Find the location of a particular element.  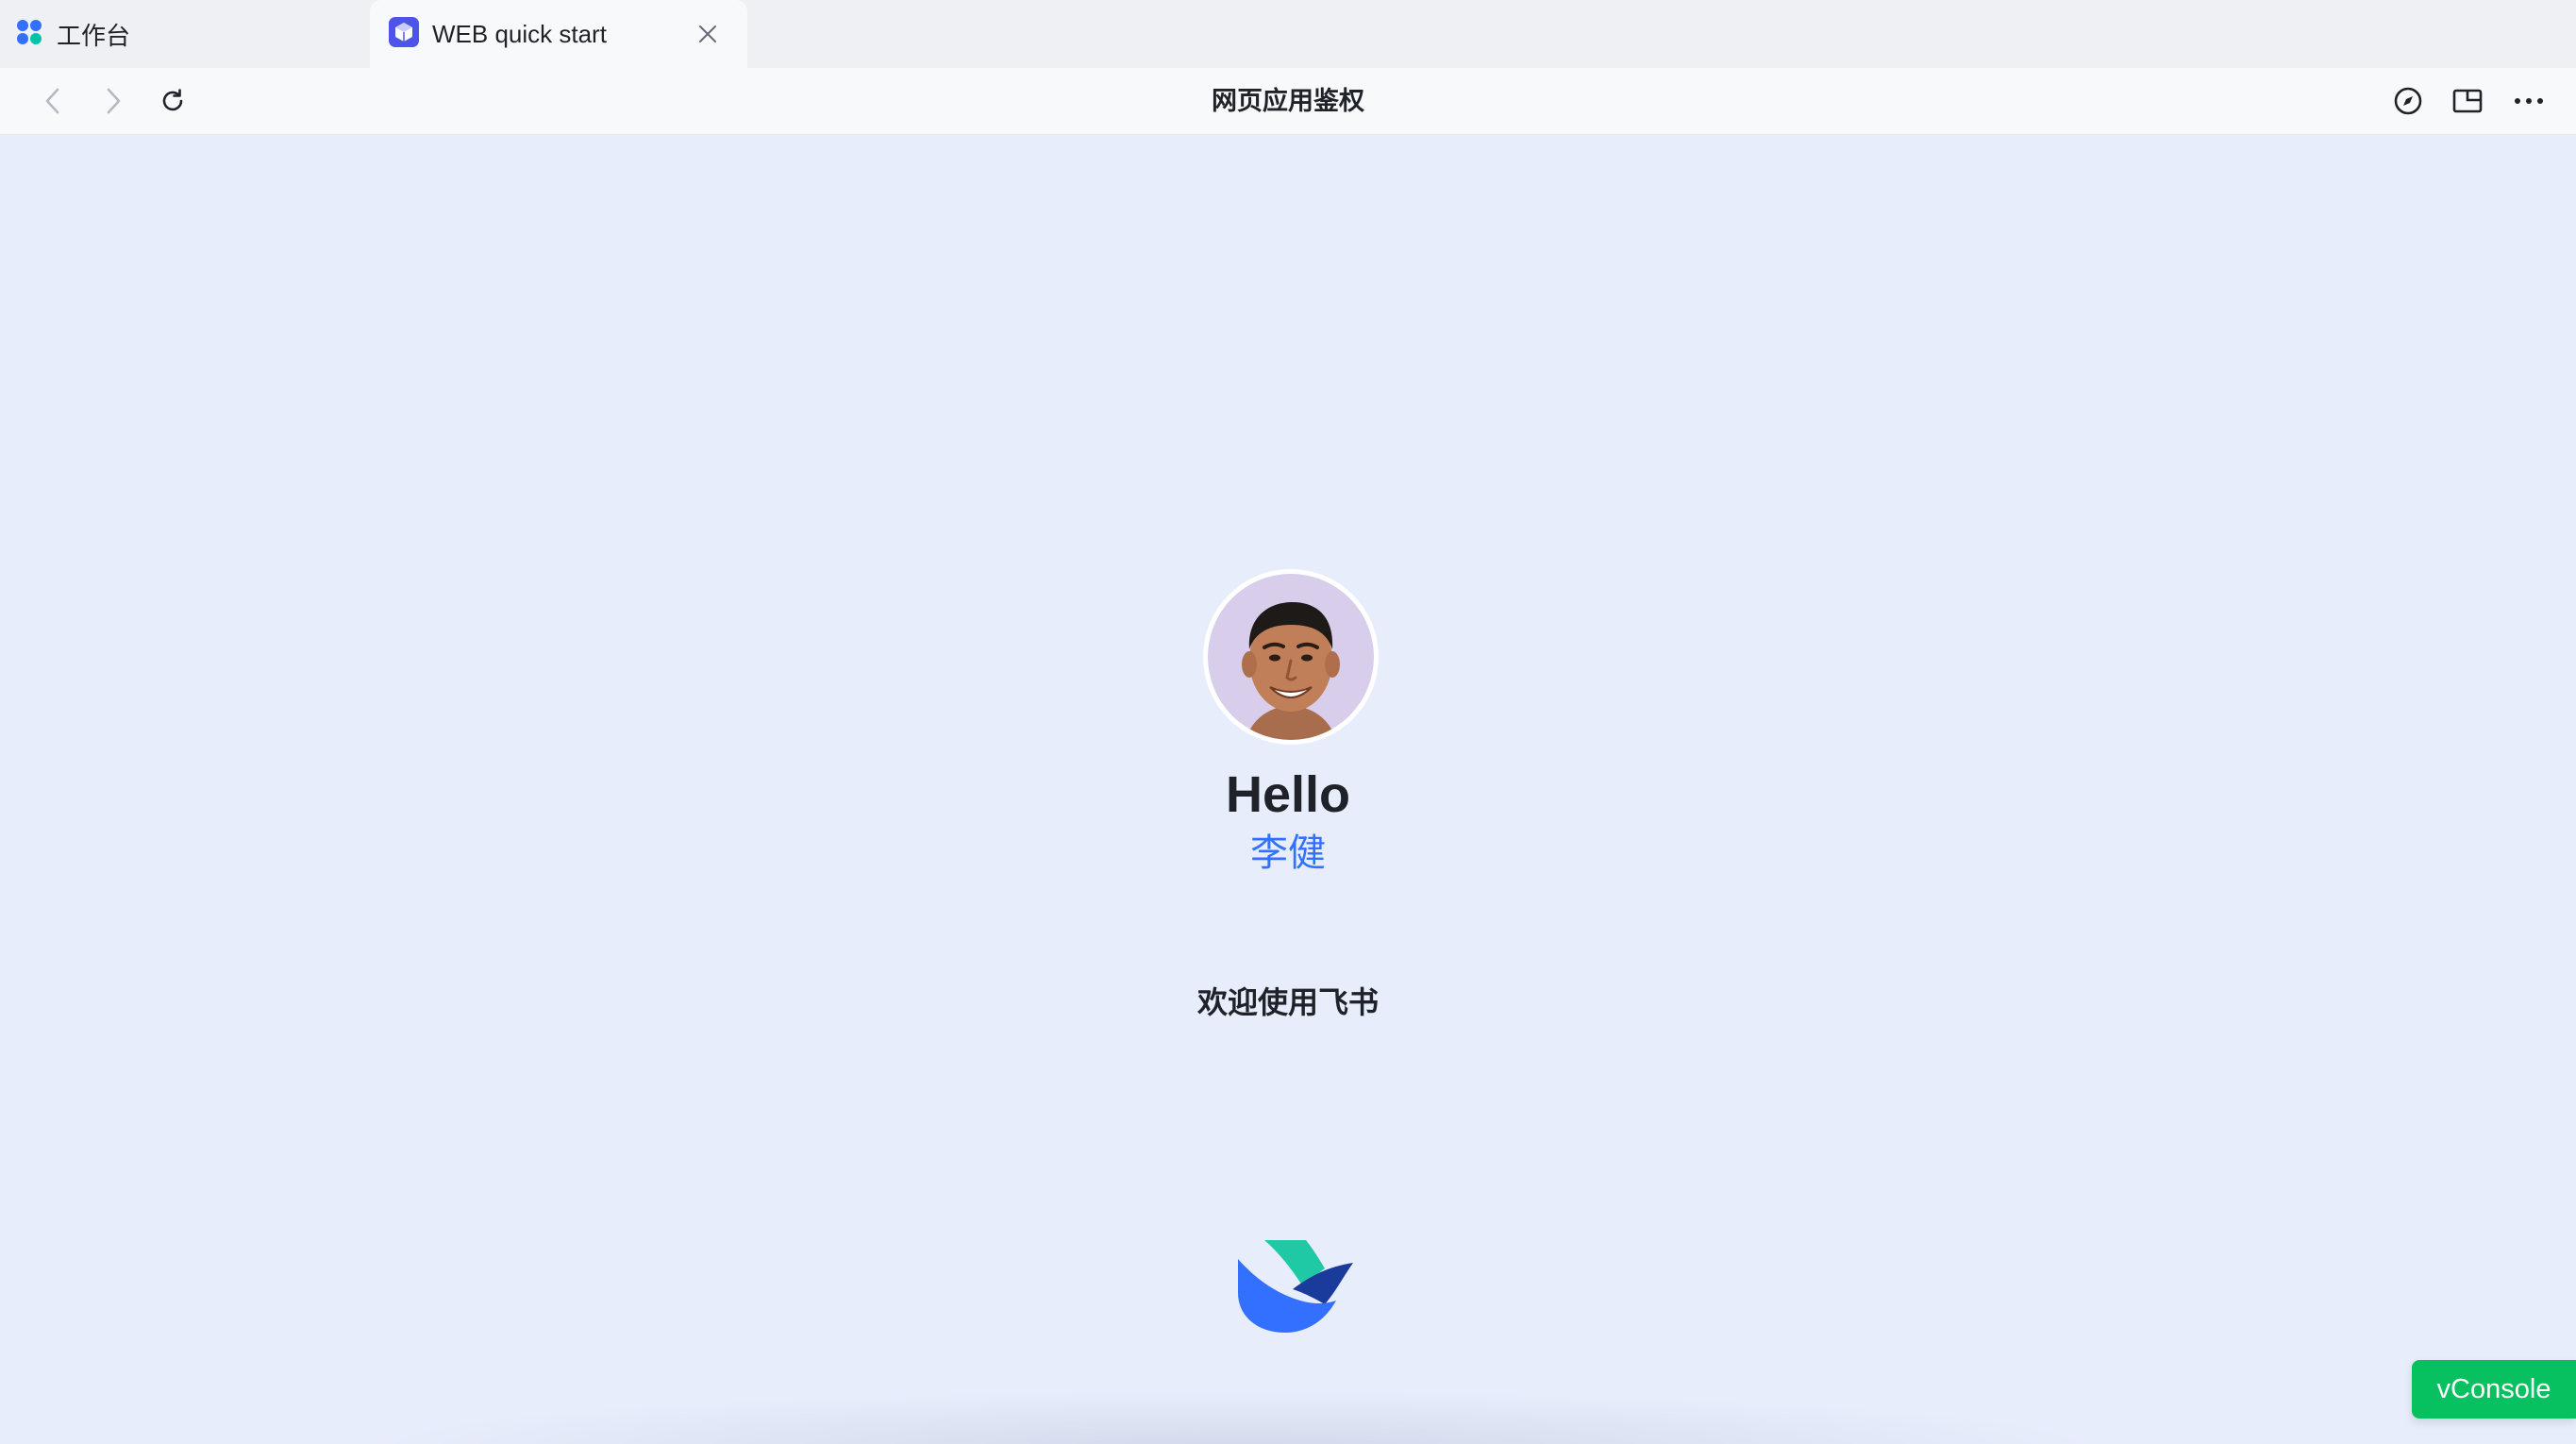

user-avatar-image is located at coordinates (1291, 657).